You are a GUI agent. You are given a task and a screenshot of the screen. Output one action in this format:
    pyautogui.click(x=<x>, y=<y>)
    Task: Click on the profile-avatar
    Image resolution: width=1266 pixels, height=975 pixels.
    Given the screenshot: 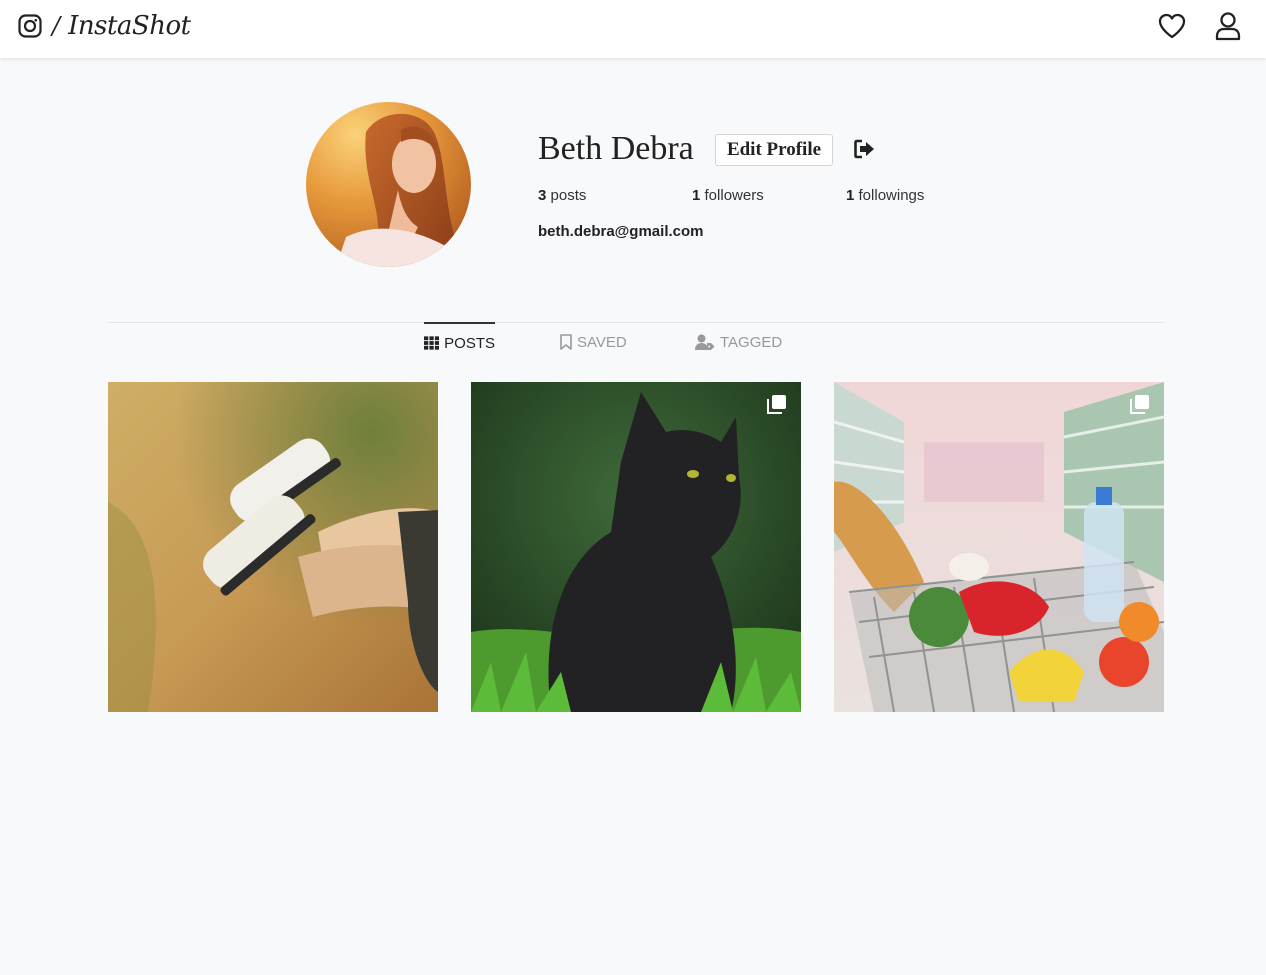 What is the action you would take?
    pyautogui.click(x=388, y=184)
    